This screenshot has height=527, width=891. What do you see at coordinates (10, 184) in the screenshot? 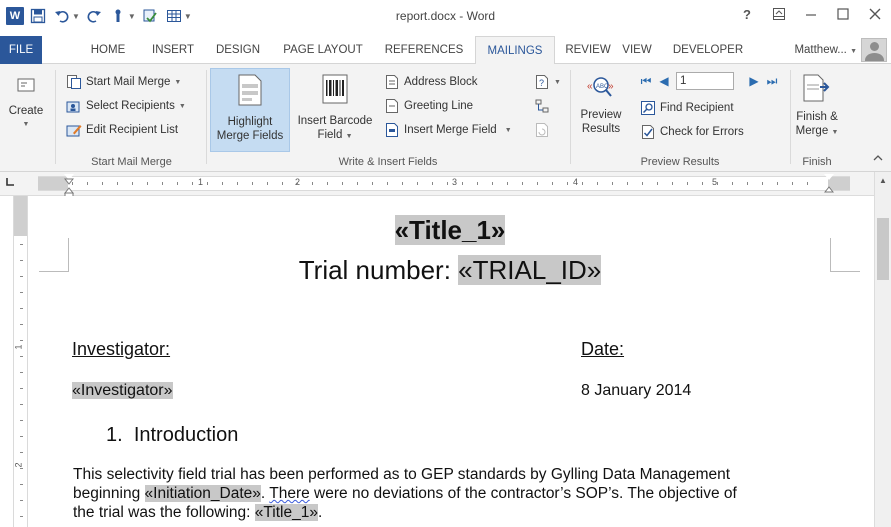
I see `tab-selector-icon` at bounding box center [10, 184].